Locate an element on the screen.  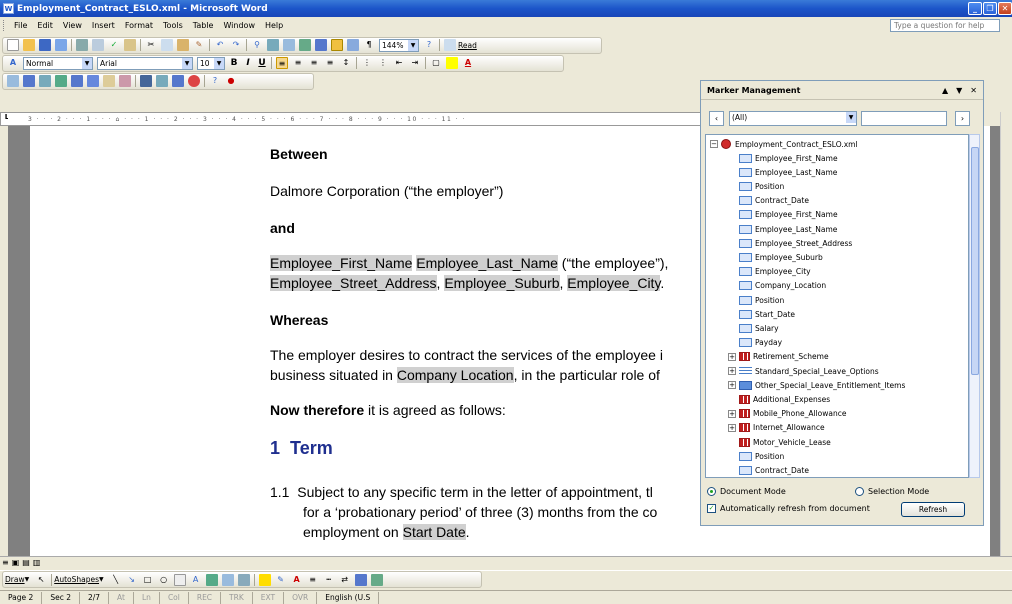
copy-icon is located at coordinates (167, 45).